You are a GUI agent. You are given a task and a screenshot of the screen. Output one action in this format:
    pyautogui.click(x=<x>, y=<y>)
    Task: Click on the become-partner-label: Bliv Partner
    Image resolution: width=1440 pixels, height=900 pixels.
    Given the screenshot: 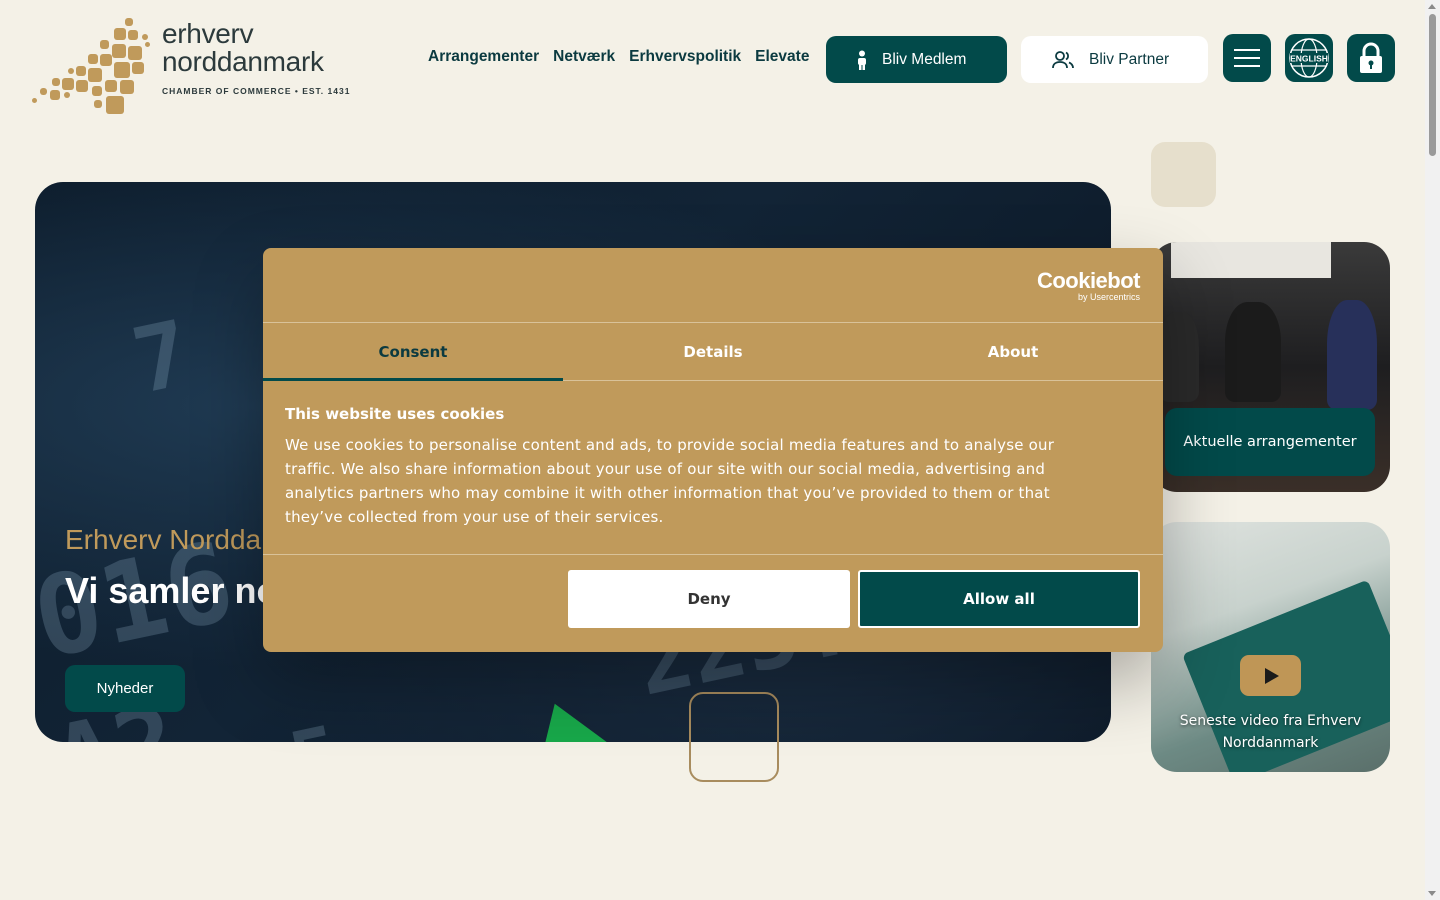 What is the action you would take?
    pyautogui.click(x=1129, y=59)
    